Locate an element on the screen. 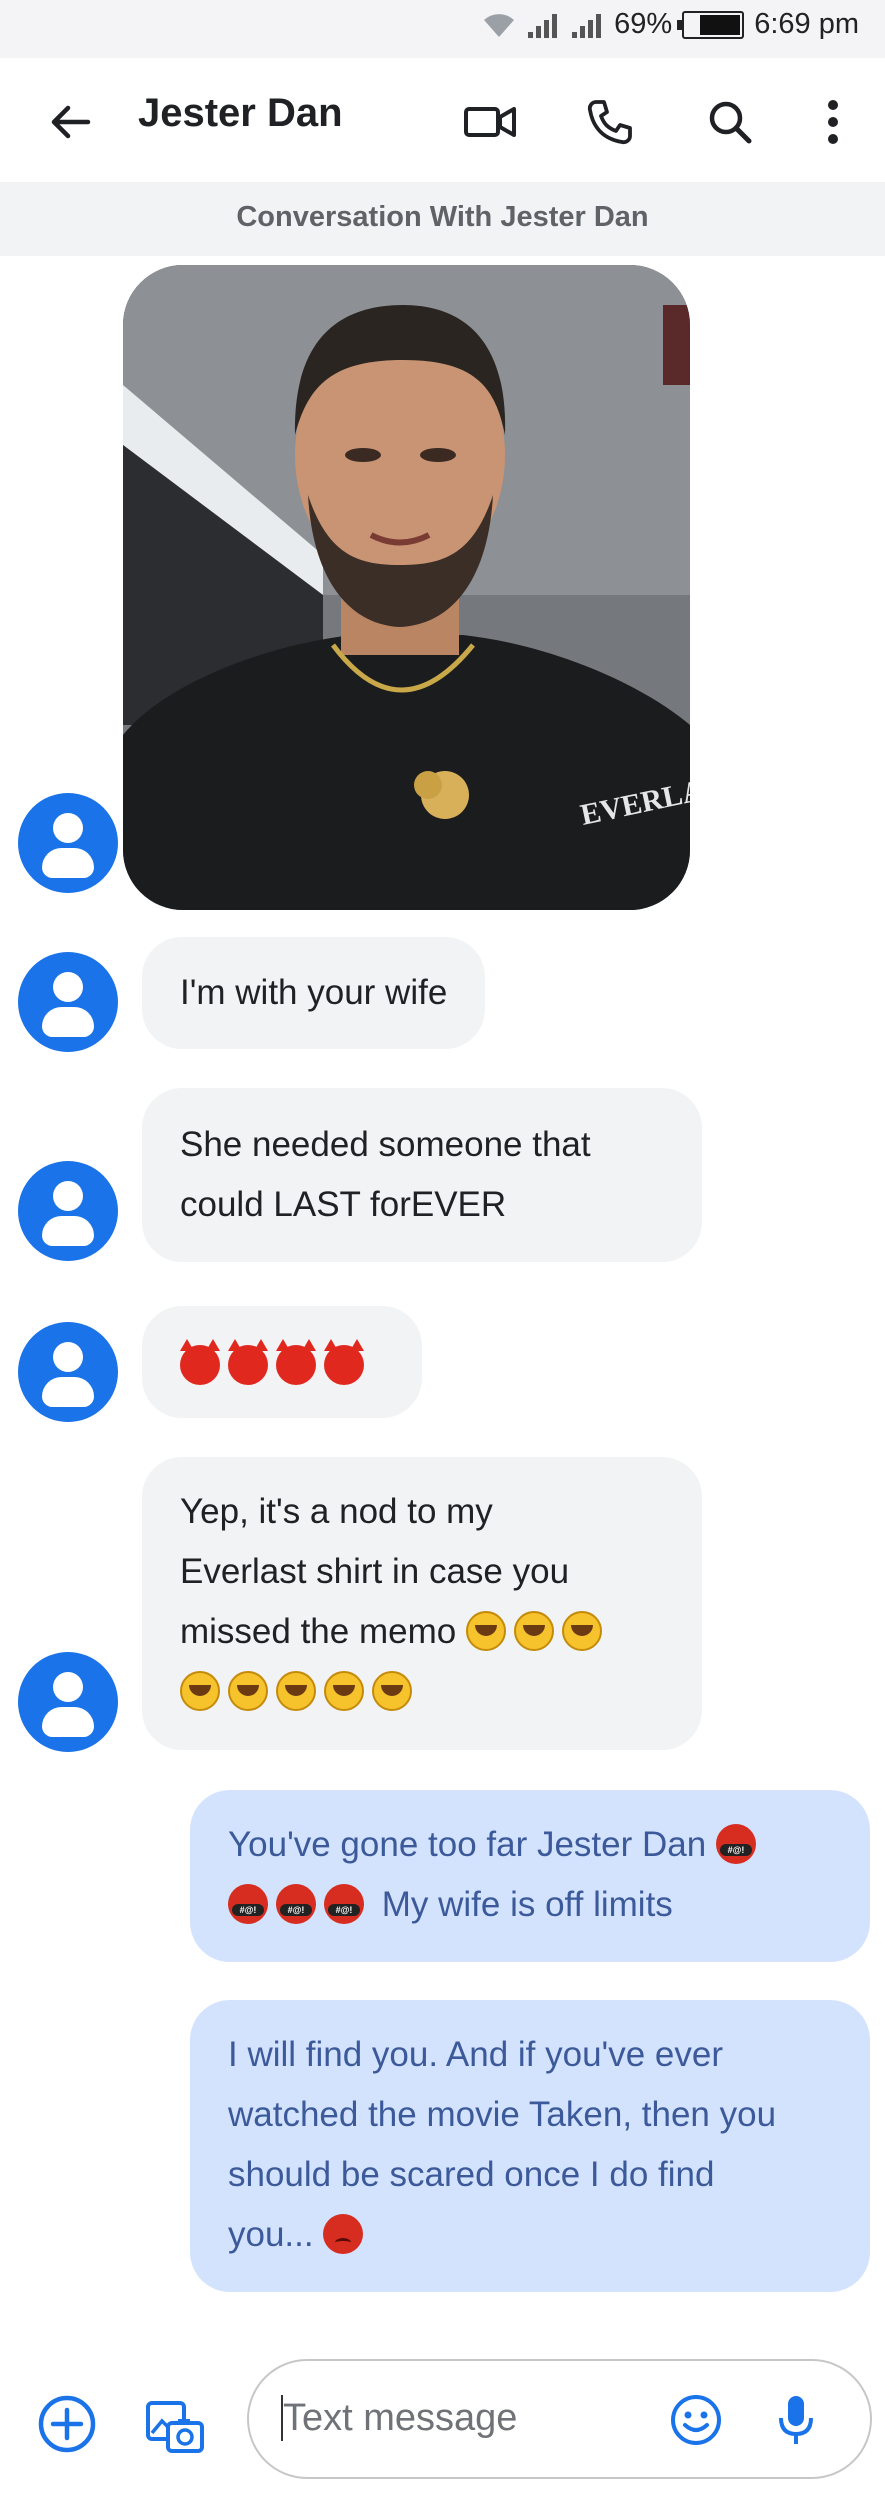 The height and width of the screenshot is (2513, 885). message-line: could LAST forEVER is located at coordinates (343, 1204).